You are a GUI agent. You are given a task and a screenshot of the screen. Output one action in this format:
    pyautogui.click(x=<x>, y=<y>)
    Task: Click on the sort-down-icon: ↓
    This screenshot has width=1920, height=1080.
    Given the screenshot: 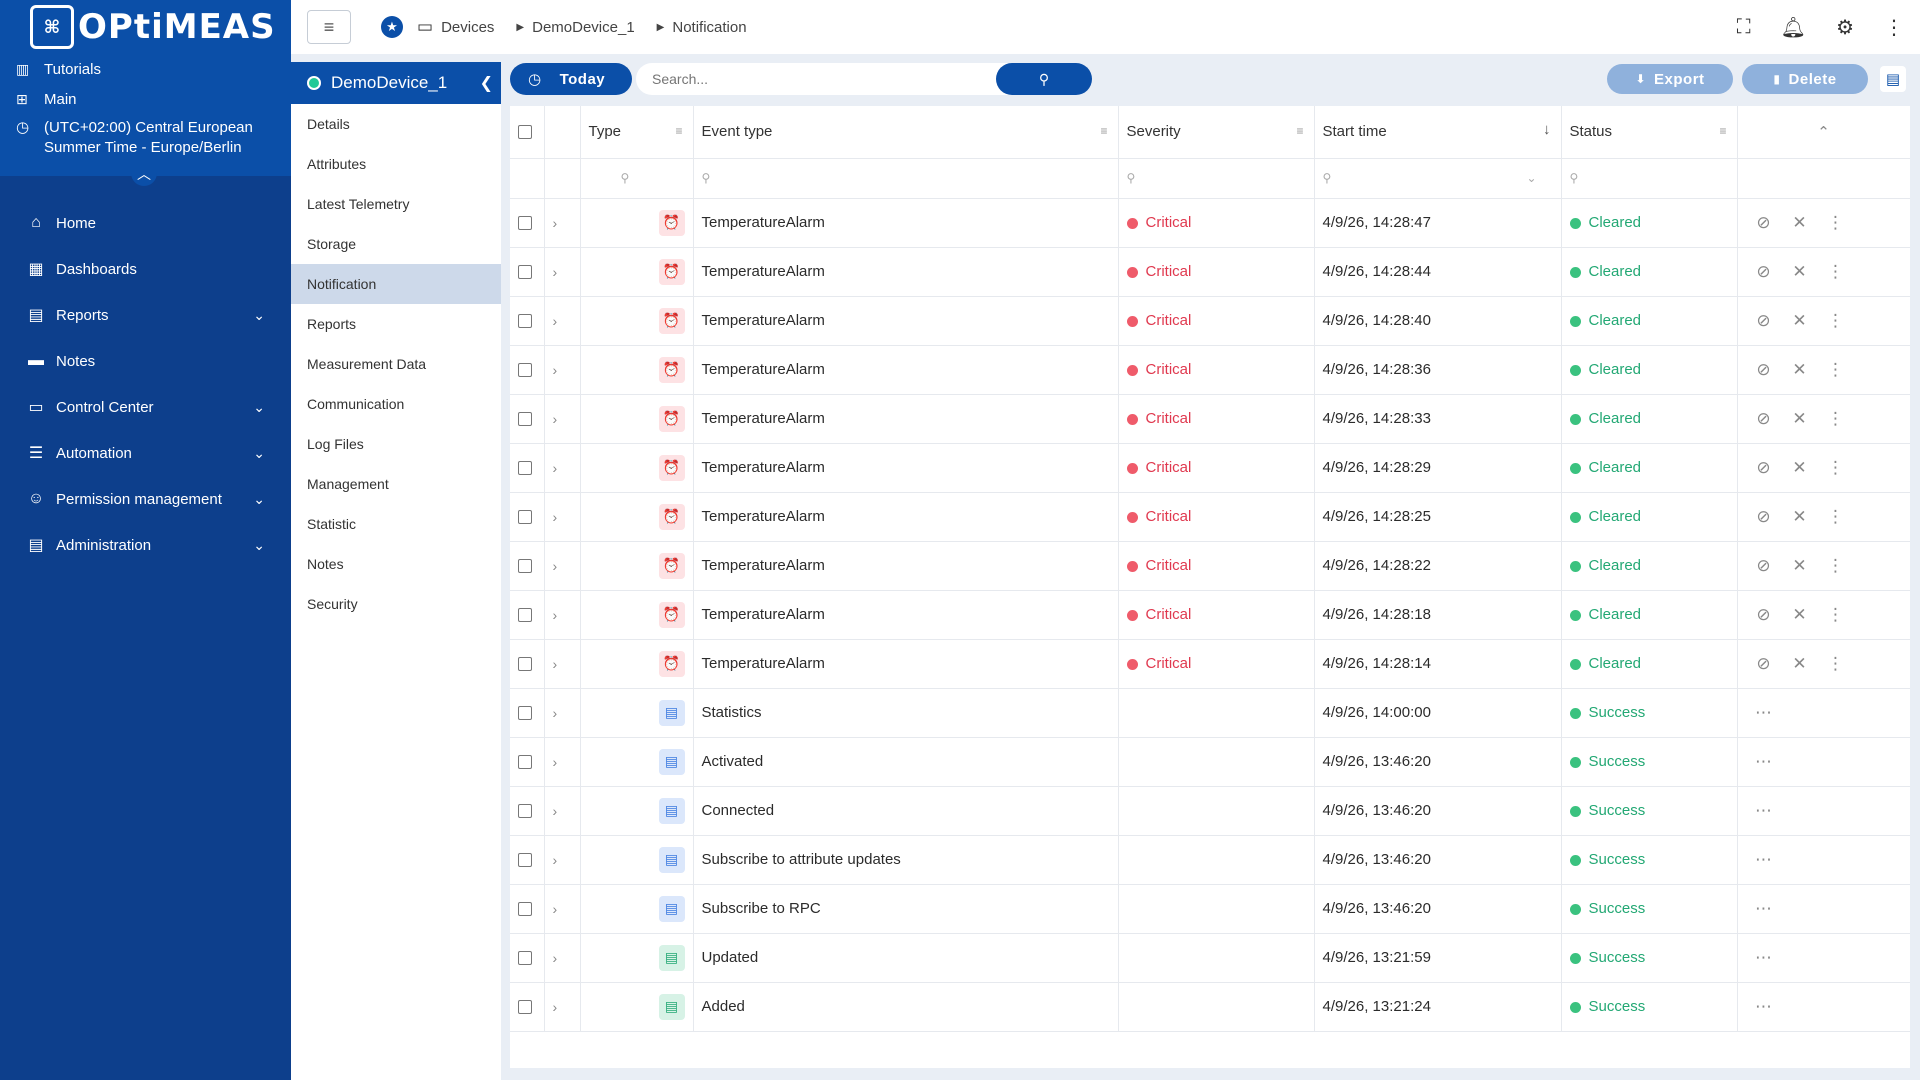 What is the action you would take?
    pyautogui.click(x=1547, y=129)
    